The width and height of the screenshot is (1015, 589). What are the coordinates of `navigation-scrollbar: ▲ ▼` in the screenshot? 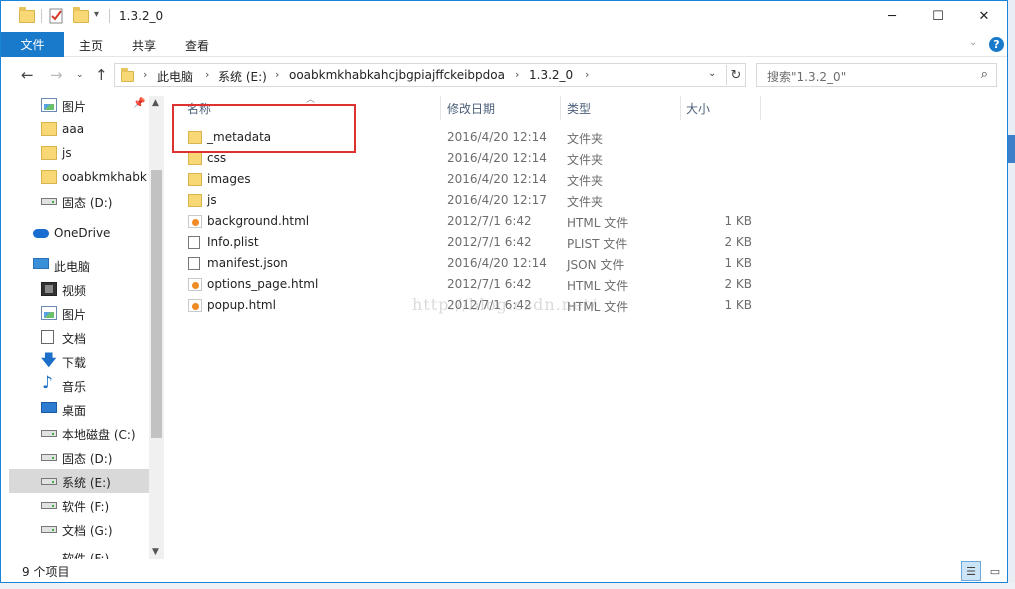 It's located at (156, 327).